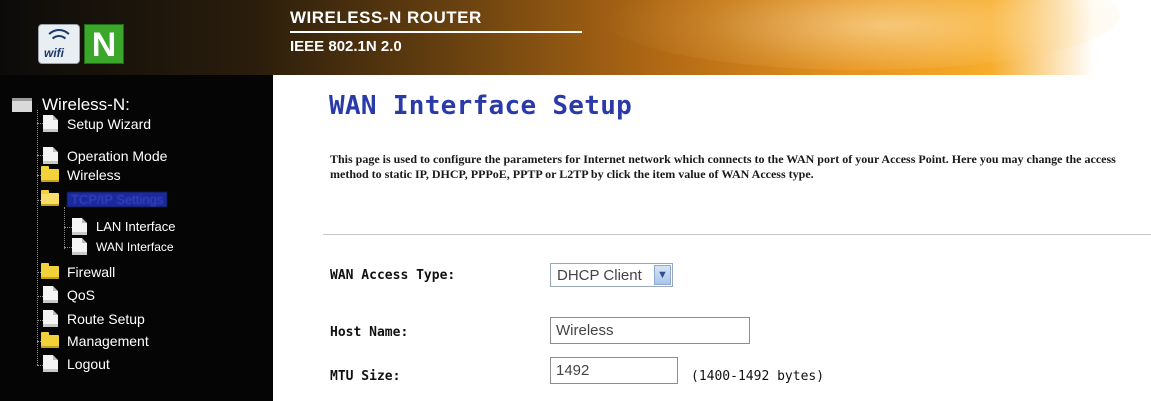  Describe the element at coordinates (393, 275) in the screenshot. I see `wan-access-type-label: WAN Access Type:` at that location.